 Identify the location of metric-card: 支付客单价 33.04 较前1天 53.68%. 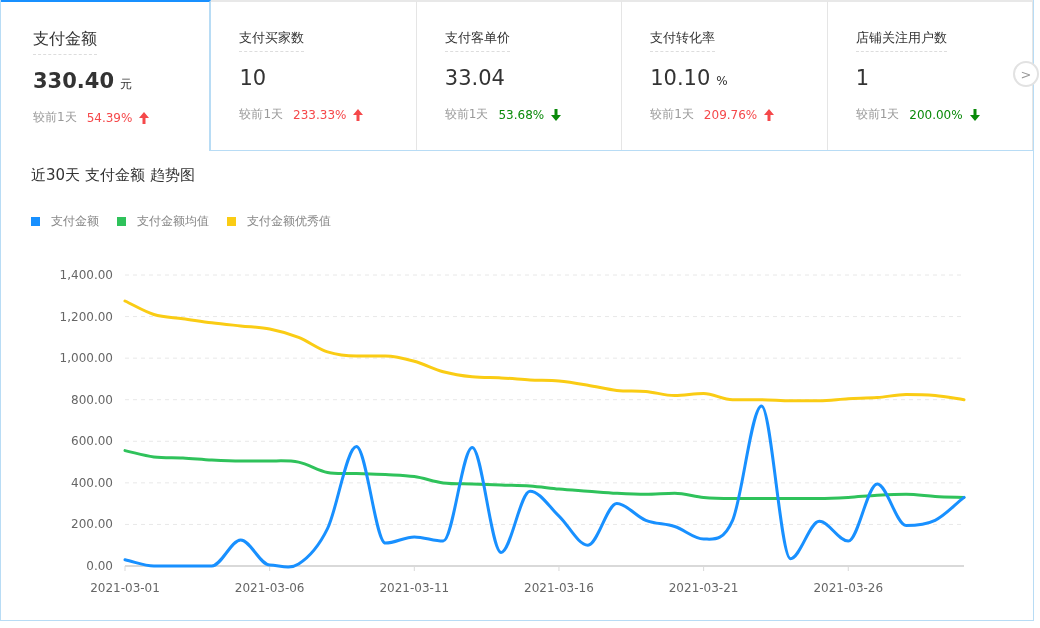
(519, 75).